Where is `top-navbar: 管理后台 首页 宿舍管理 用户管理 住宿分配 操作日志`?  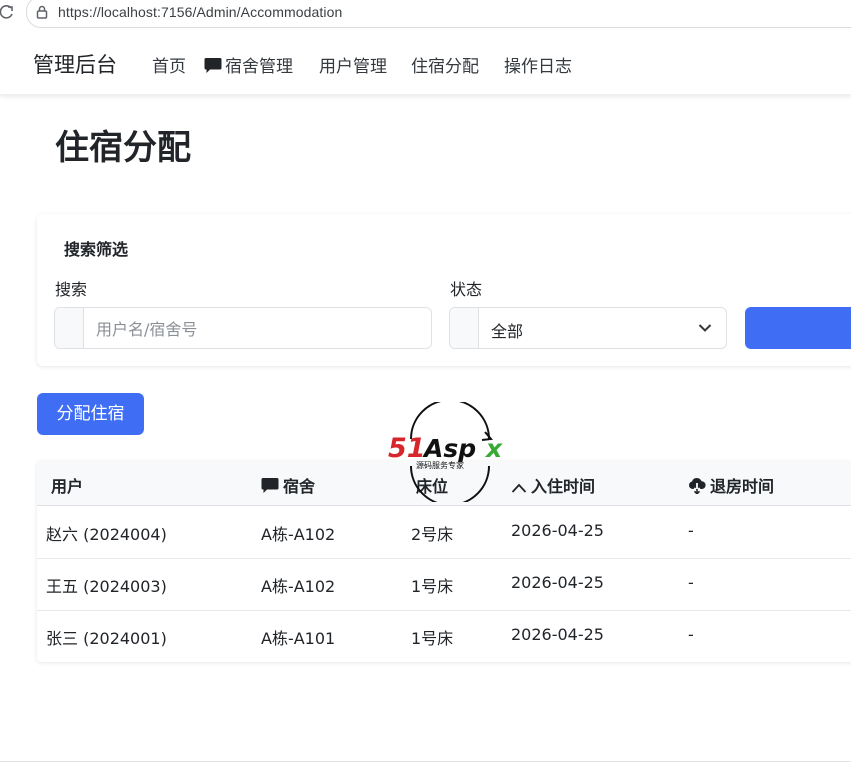
top-navbar: 管理后台 首页 宿舍管理 用户管理 住宿分配 操作日志 is located at coordinates (425, 63).